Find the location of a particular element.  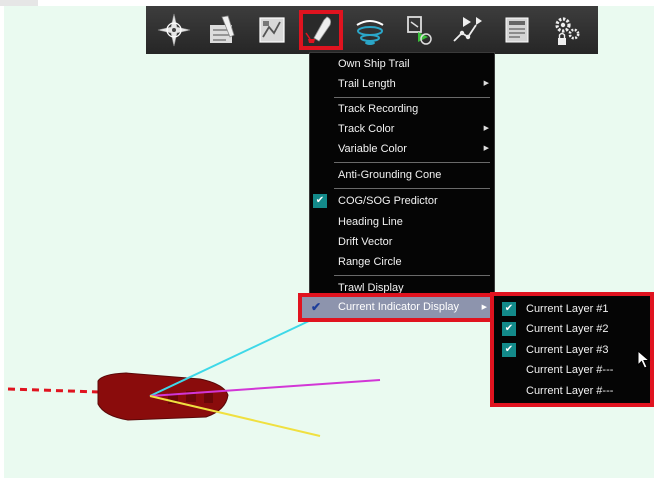

settings-icon is located at coordinates (566, 30).